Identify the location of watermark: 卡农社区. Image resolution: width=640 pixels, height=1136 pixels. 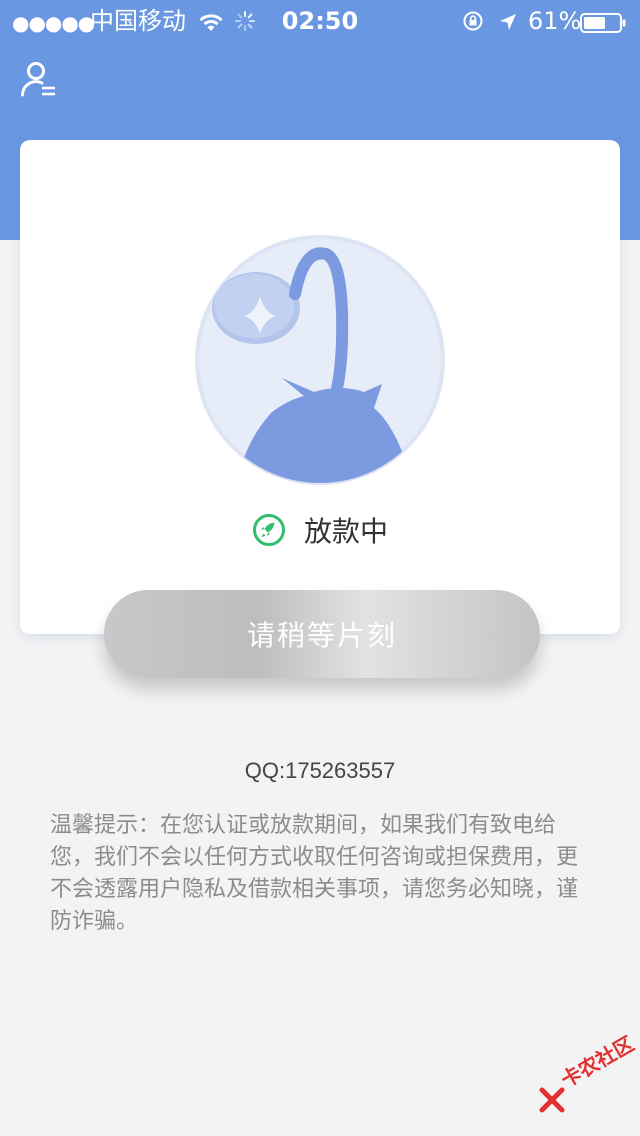
(586, 1075).